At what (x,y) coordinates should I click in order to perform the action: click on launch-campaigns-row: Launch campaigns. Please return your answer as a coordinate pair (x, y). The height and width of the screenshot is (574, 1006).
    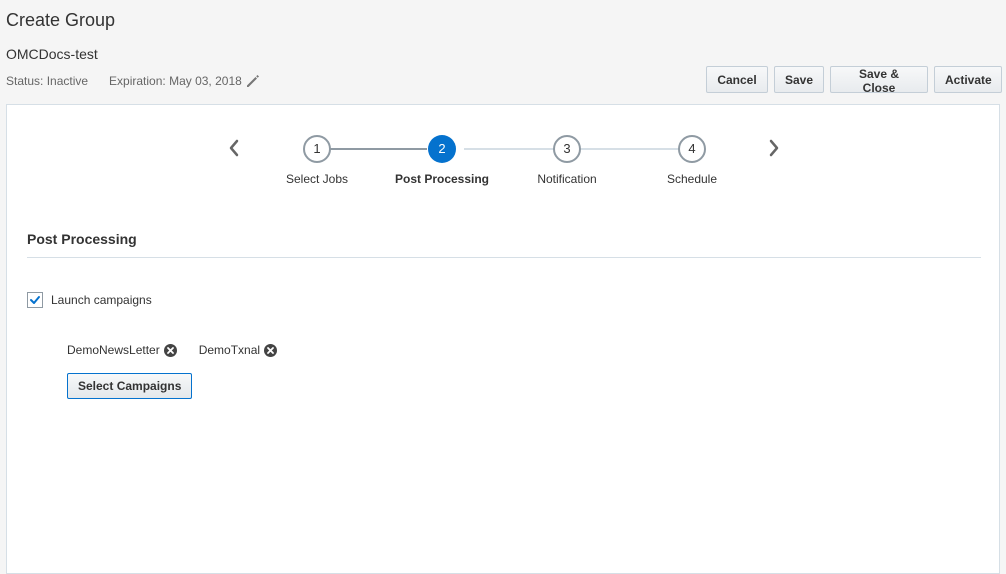
    Looking at the image, I should click on (89, 300).